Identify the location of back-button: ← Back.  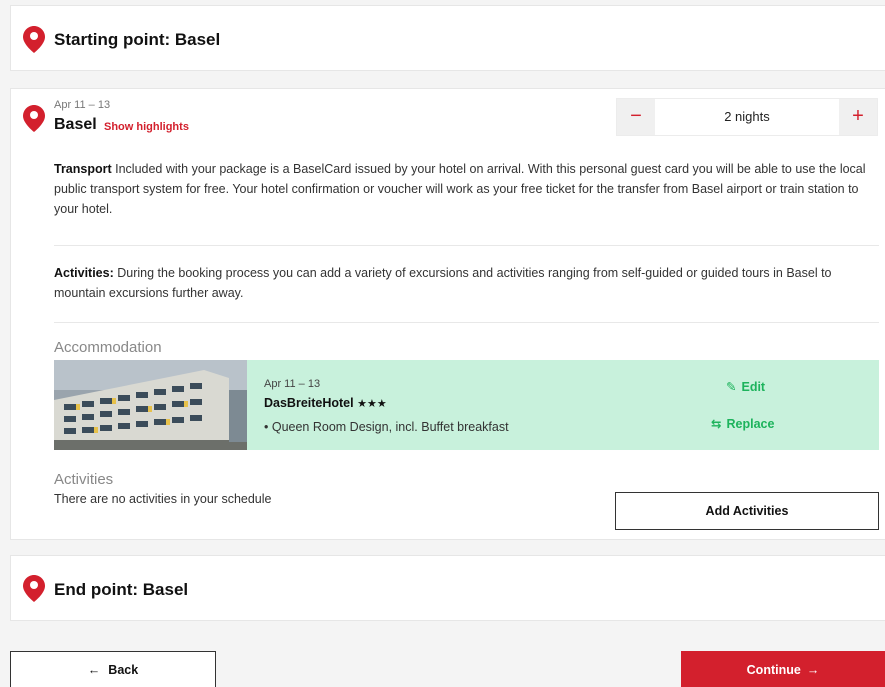
(113, 669).